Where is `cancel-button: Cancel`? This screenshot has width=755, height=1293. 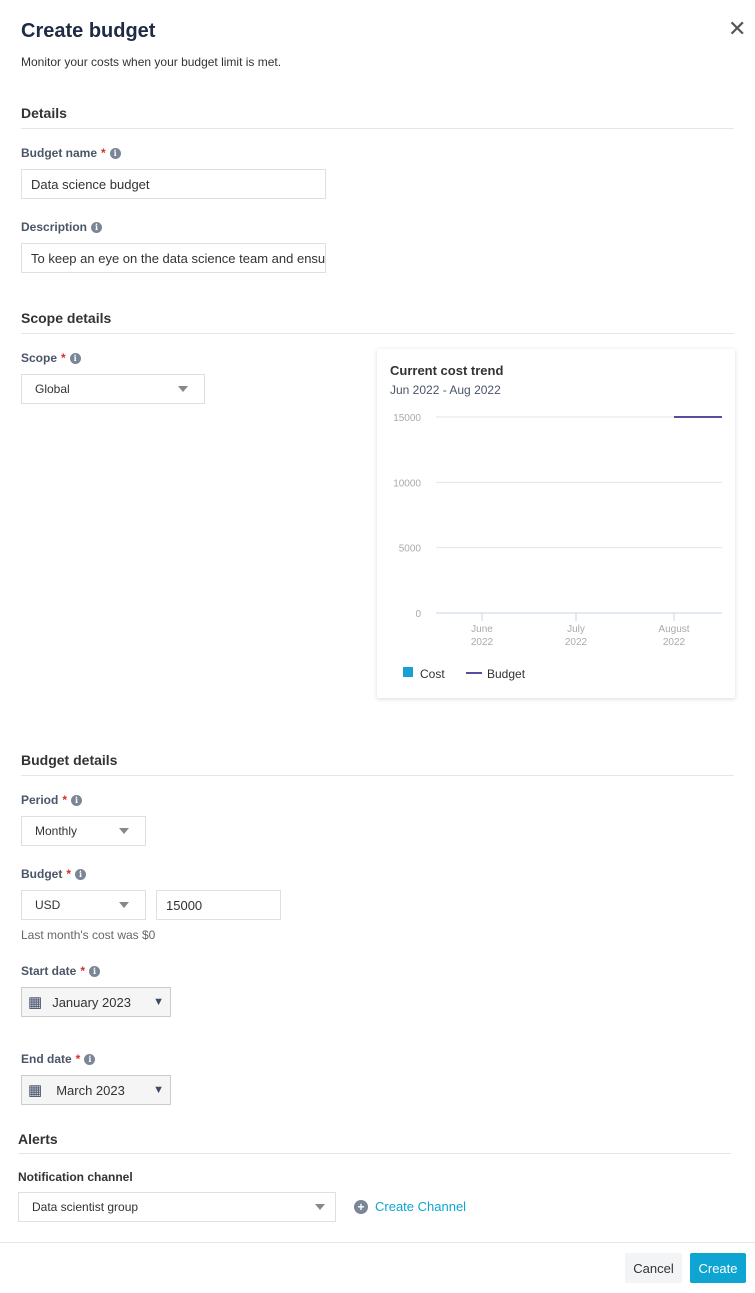 cancel-button: Cancel is located at coordinates (653, 1268).